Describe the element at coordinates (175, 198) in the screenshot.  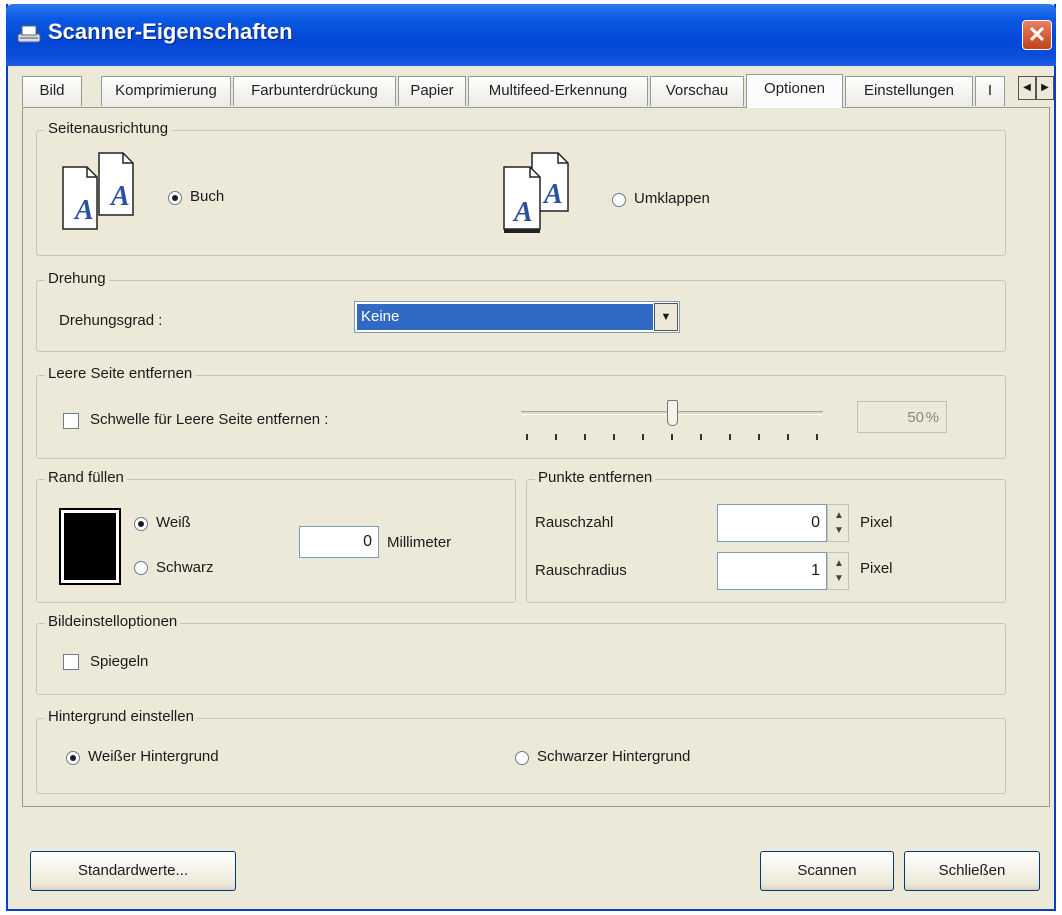
I see `book-radio` at that location.